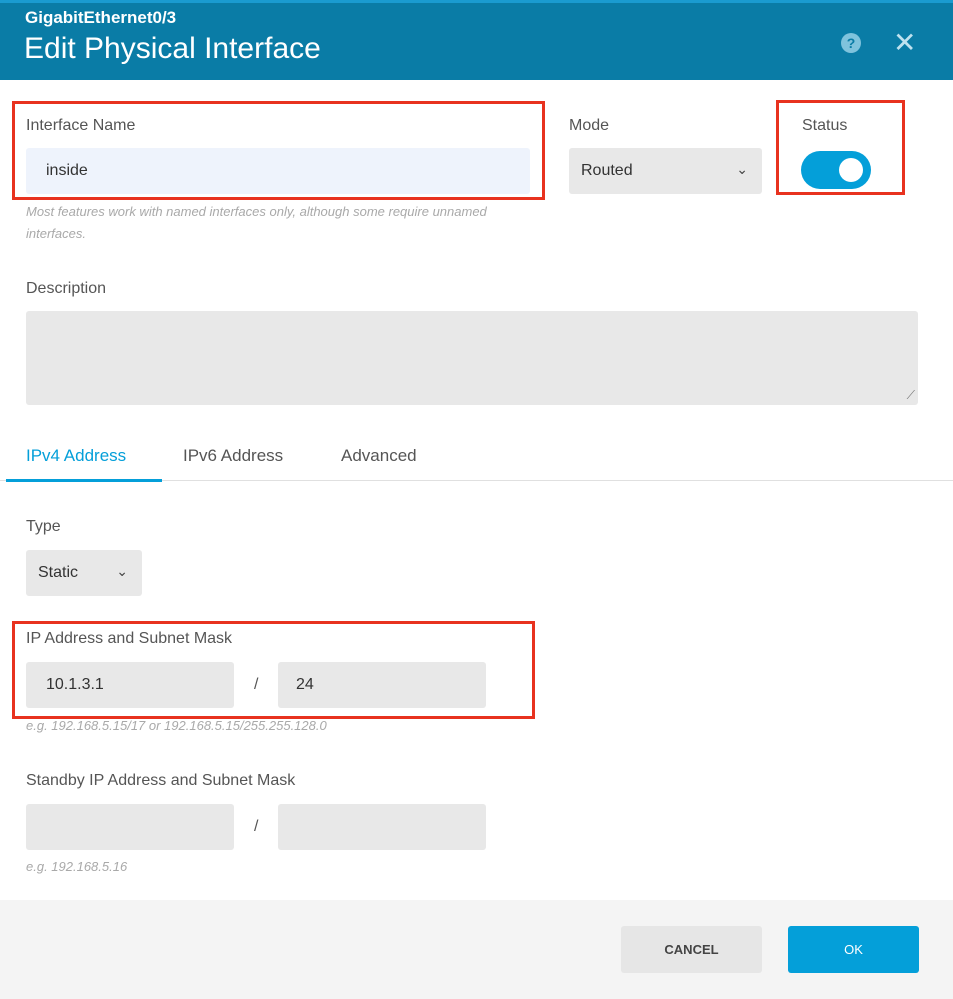 This screenshot has height=999, width=953. Describe the element at coordinates (76, 456) in the screenshot. I see `tab-ipv4-address: IPv4 Address` at that location.